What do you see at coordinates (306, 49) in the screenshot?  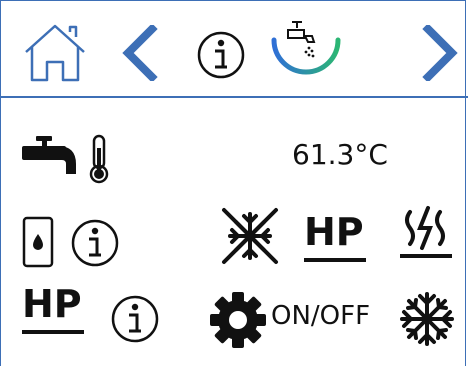 I see `hot-water-mode-icon` at bounding box center [306, 49].